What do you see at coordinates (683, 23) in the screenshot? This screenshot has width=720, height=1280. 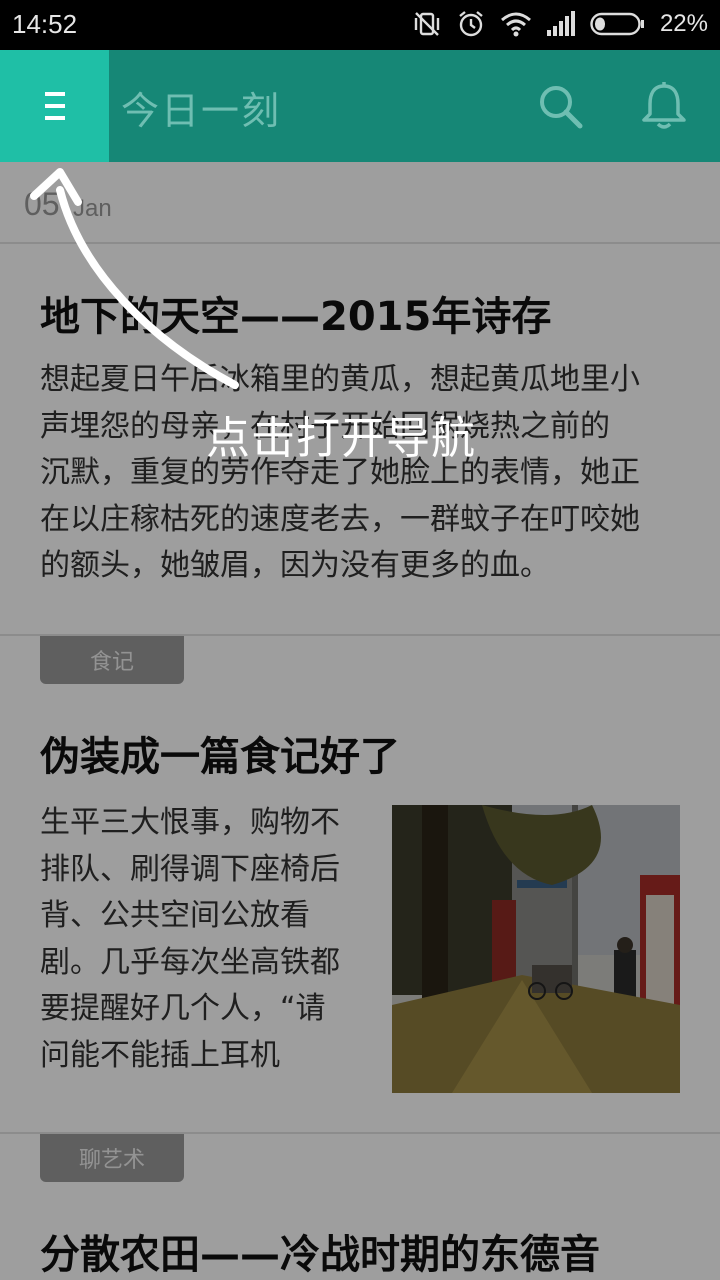 I see `battery-percent: 22%` at bounding box center [683, 23].